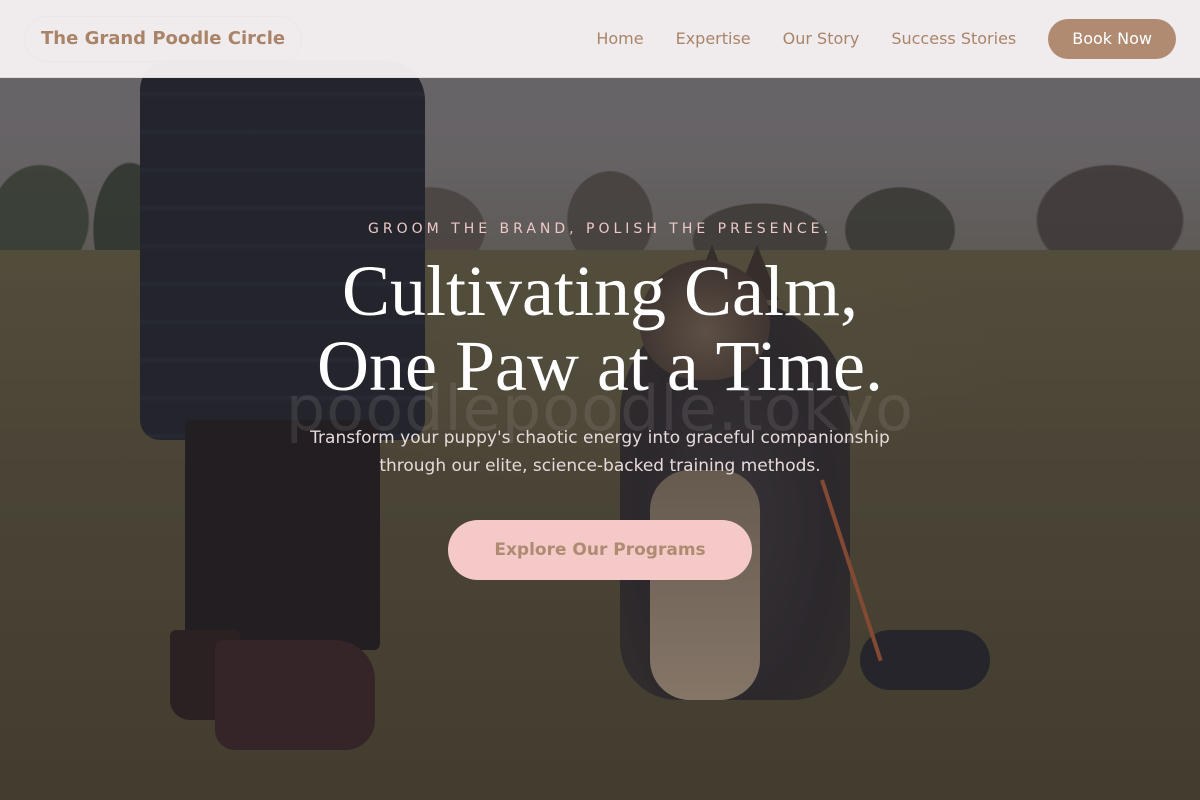  Describe the element at coordinates (163, 38) in the screenshot. I see `brand-logo: The Grand Poodle Circle` at that location.